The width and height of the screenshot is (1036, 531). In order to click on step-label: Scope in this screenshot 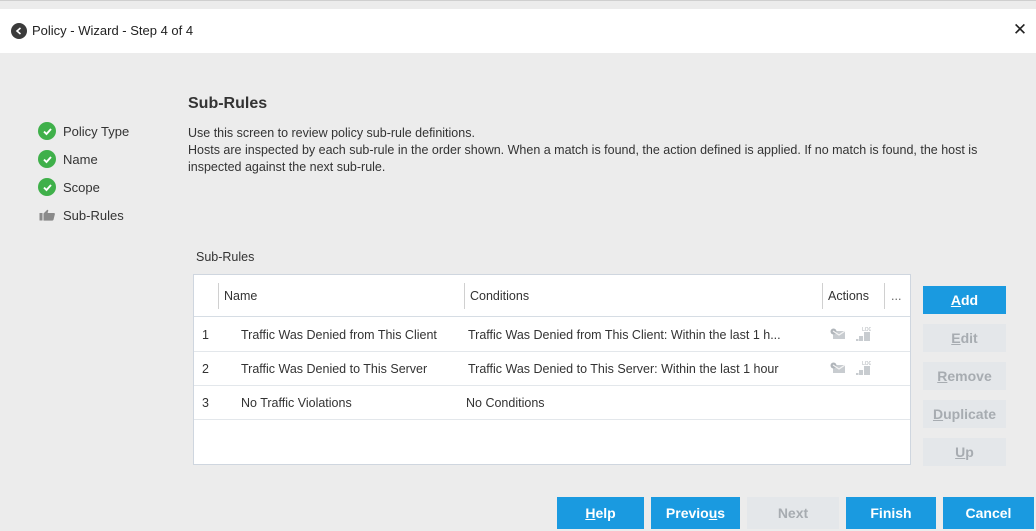, I will do `click(81, 187)`.